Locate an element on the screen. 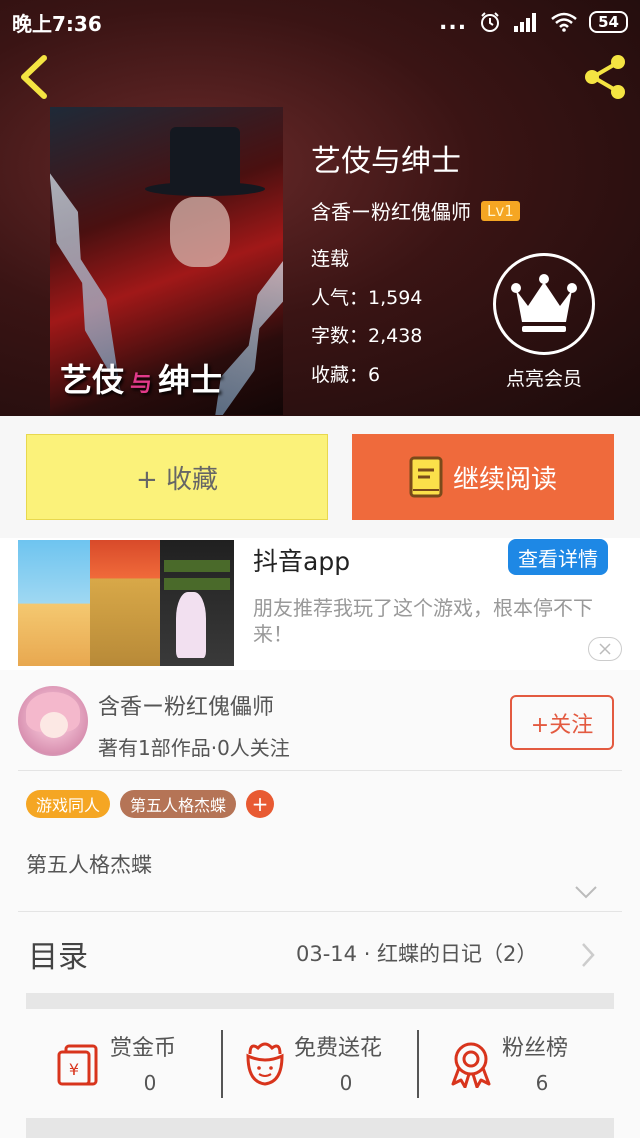 The image size is (640, 1138). reward-coins-stat: ¥ 赏金币 0 is located at coordinates (136, 1066).